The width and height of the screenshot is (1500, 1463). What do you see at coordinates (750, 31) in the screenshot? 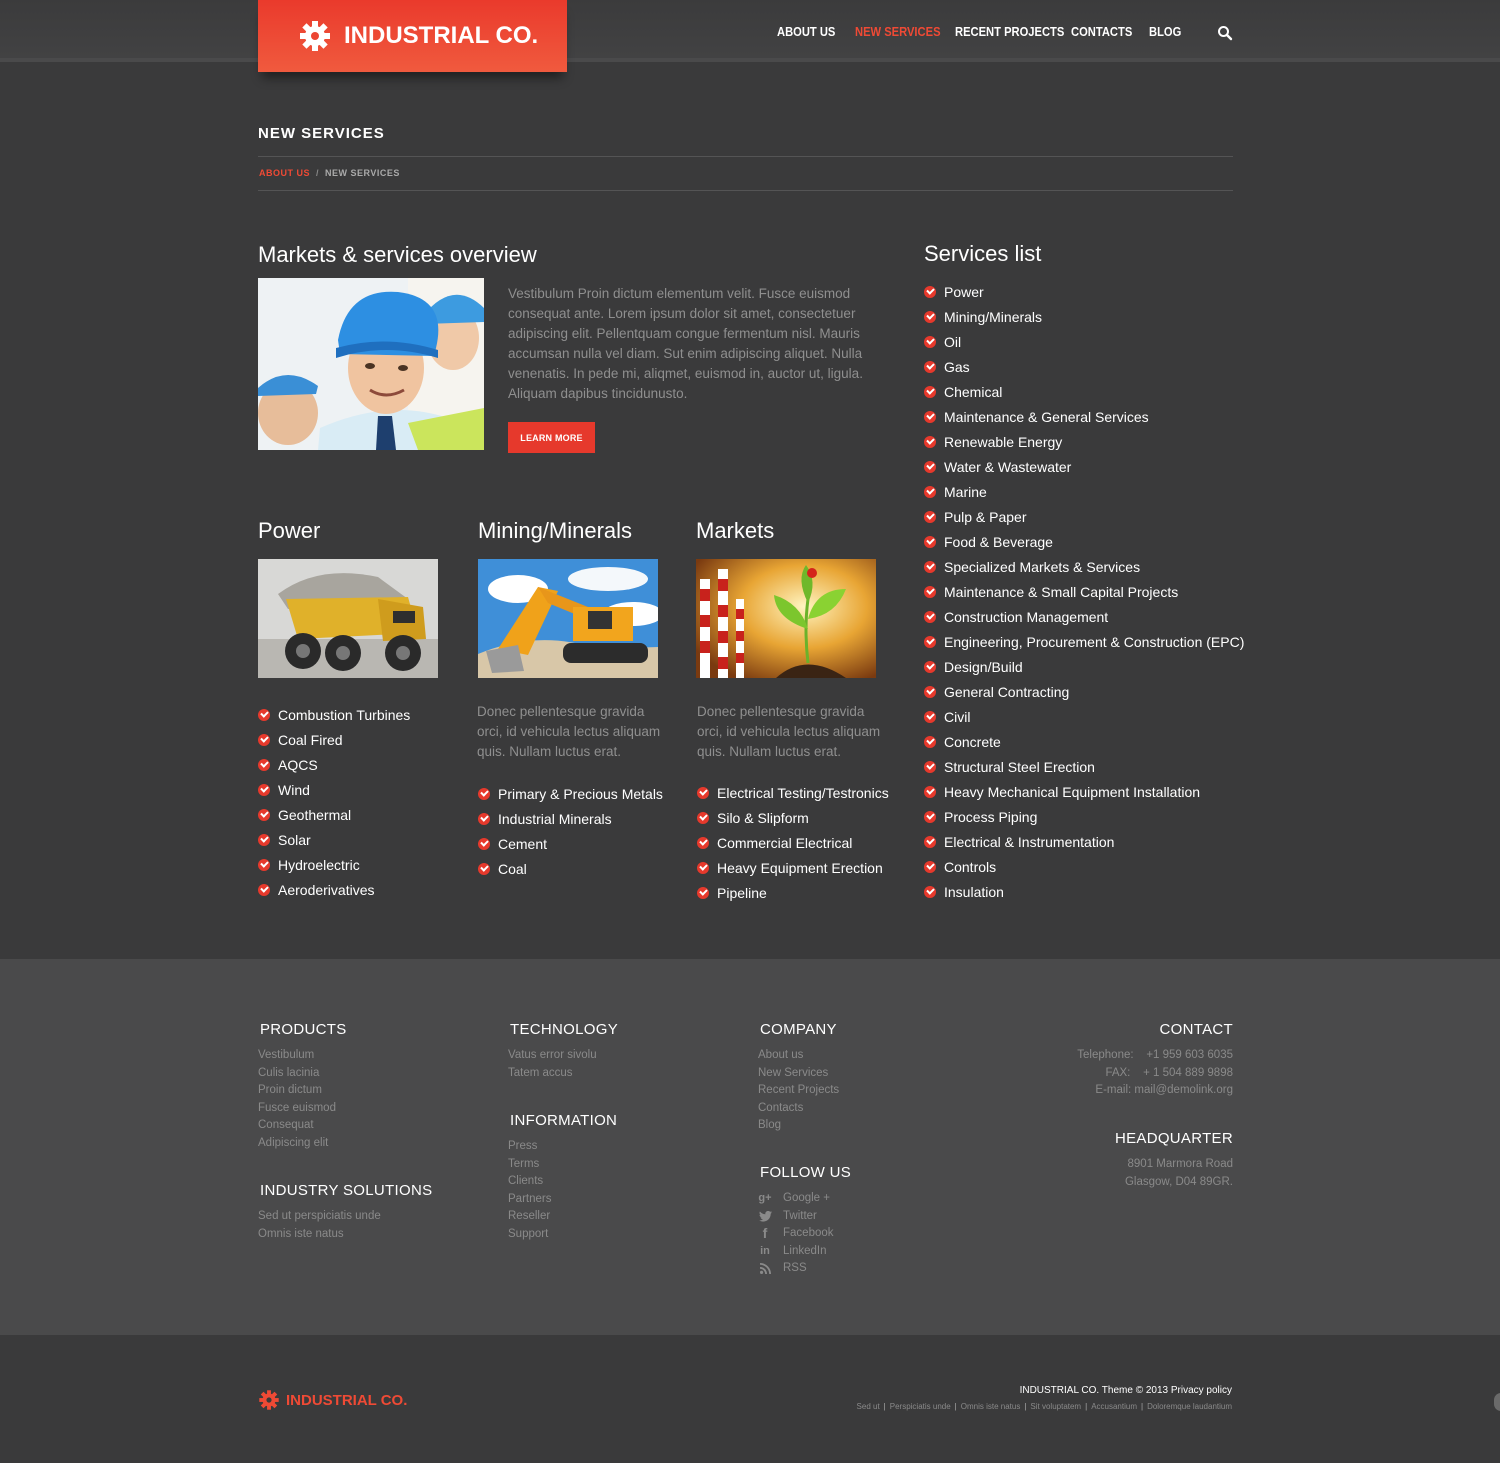
I see `site-header` at bounding box center [750, 31].